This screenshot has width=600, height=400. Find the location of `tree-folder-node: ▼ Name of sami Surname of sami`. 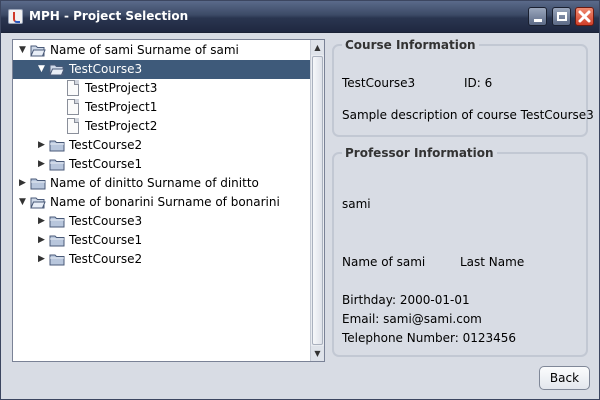

tree-folder-node: ▼ Name of sami Surname of sami is located at coordinates (161, 50).